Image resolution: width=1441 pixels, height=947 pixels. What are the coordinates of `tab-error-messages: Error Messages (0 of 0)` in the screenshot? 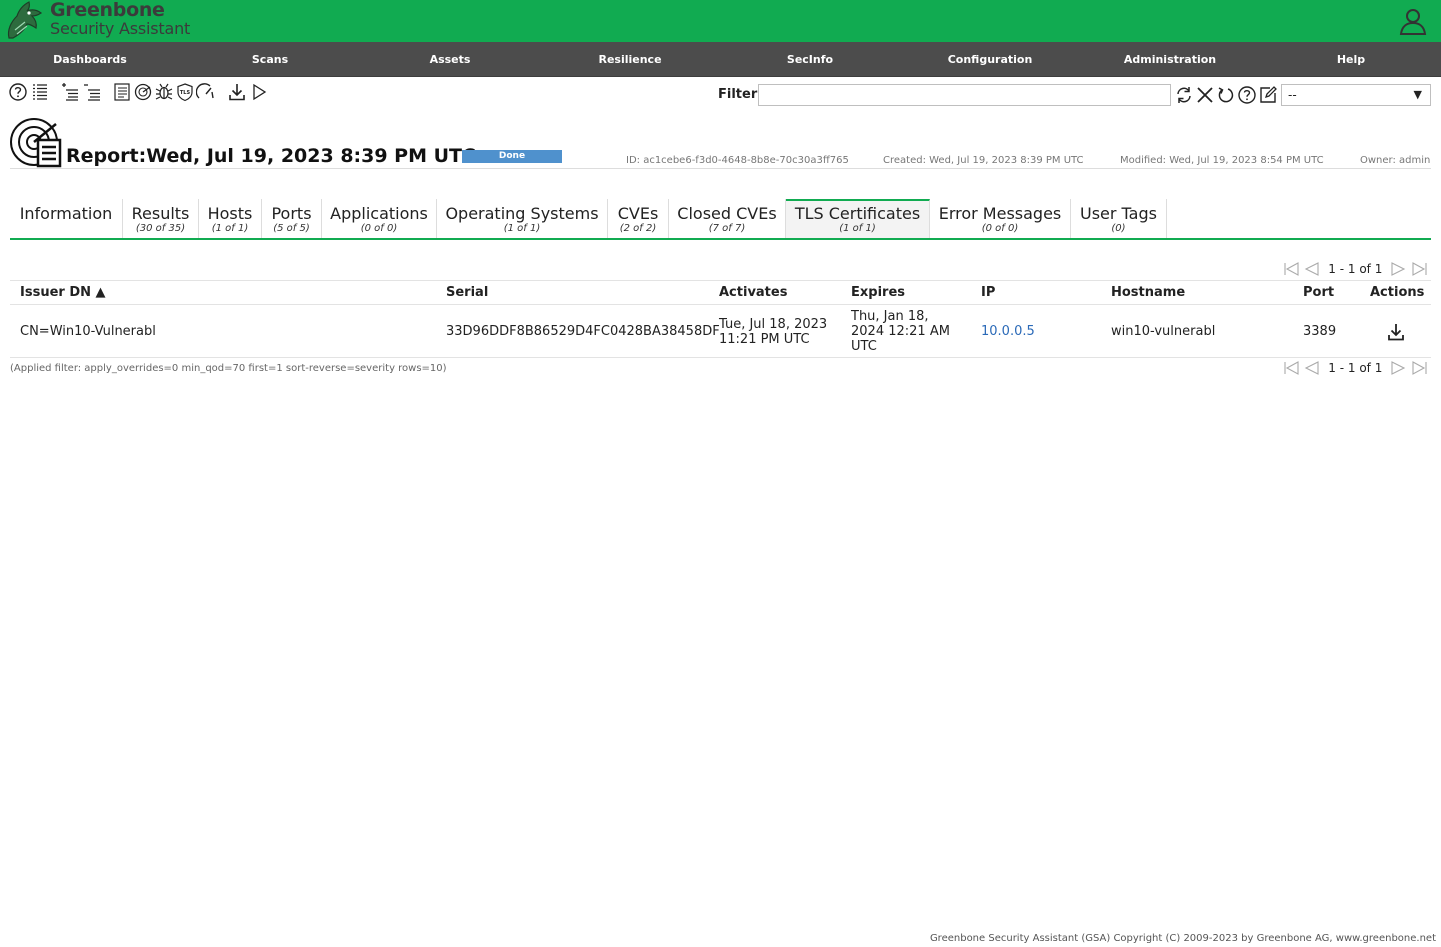 It's located at (1000, 218).